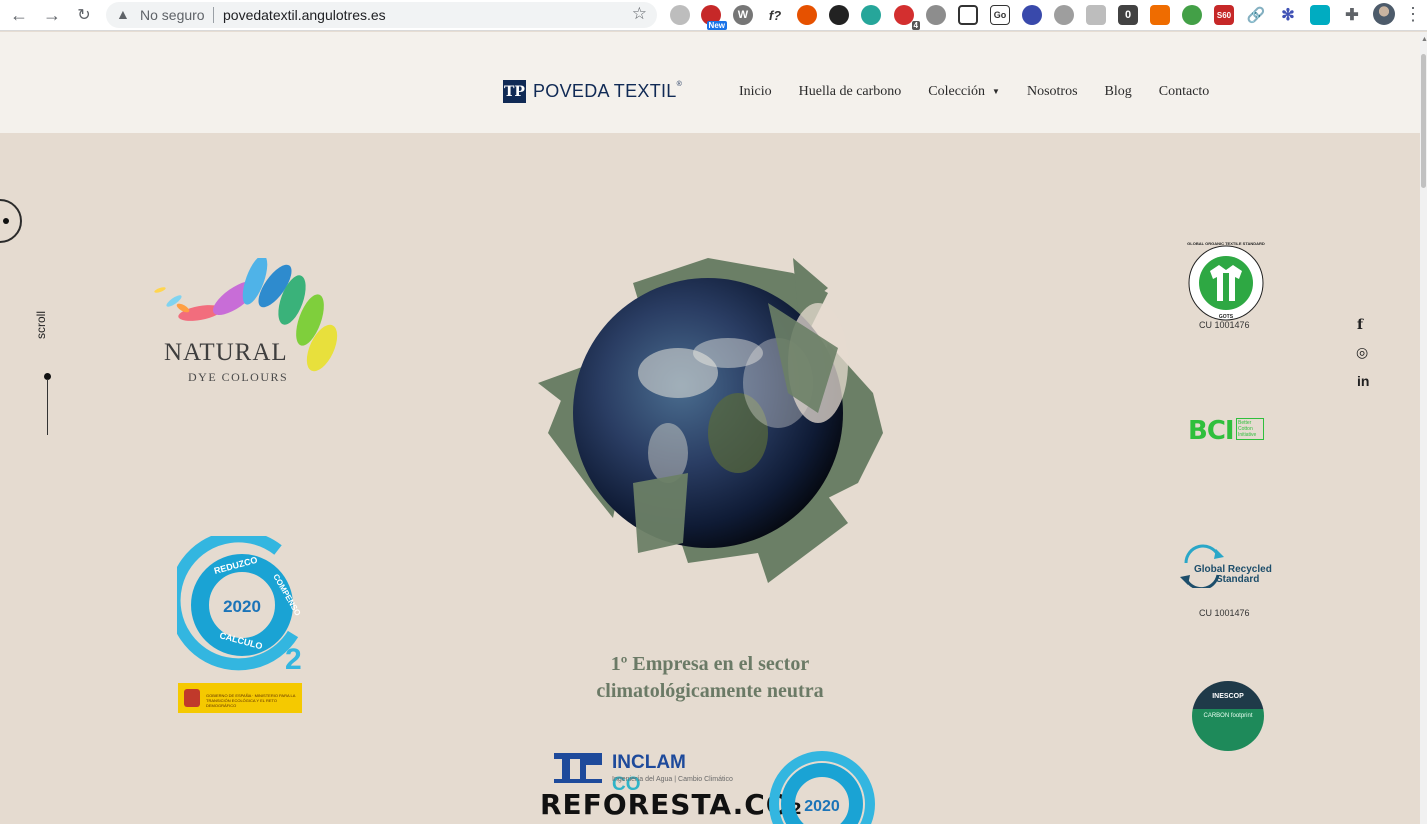  I want to click on gots-shirt-icon, so click(1226, 283).